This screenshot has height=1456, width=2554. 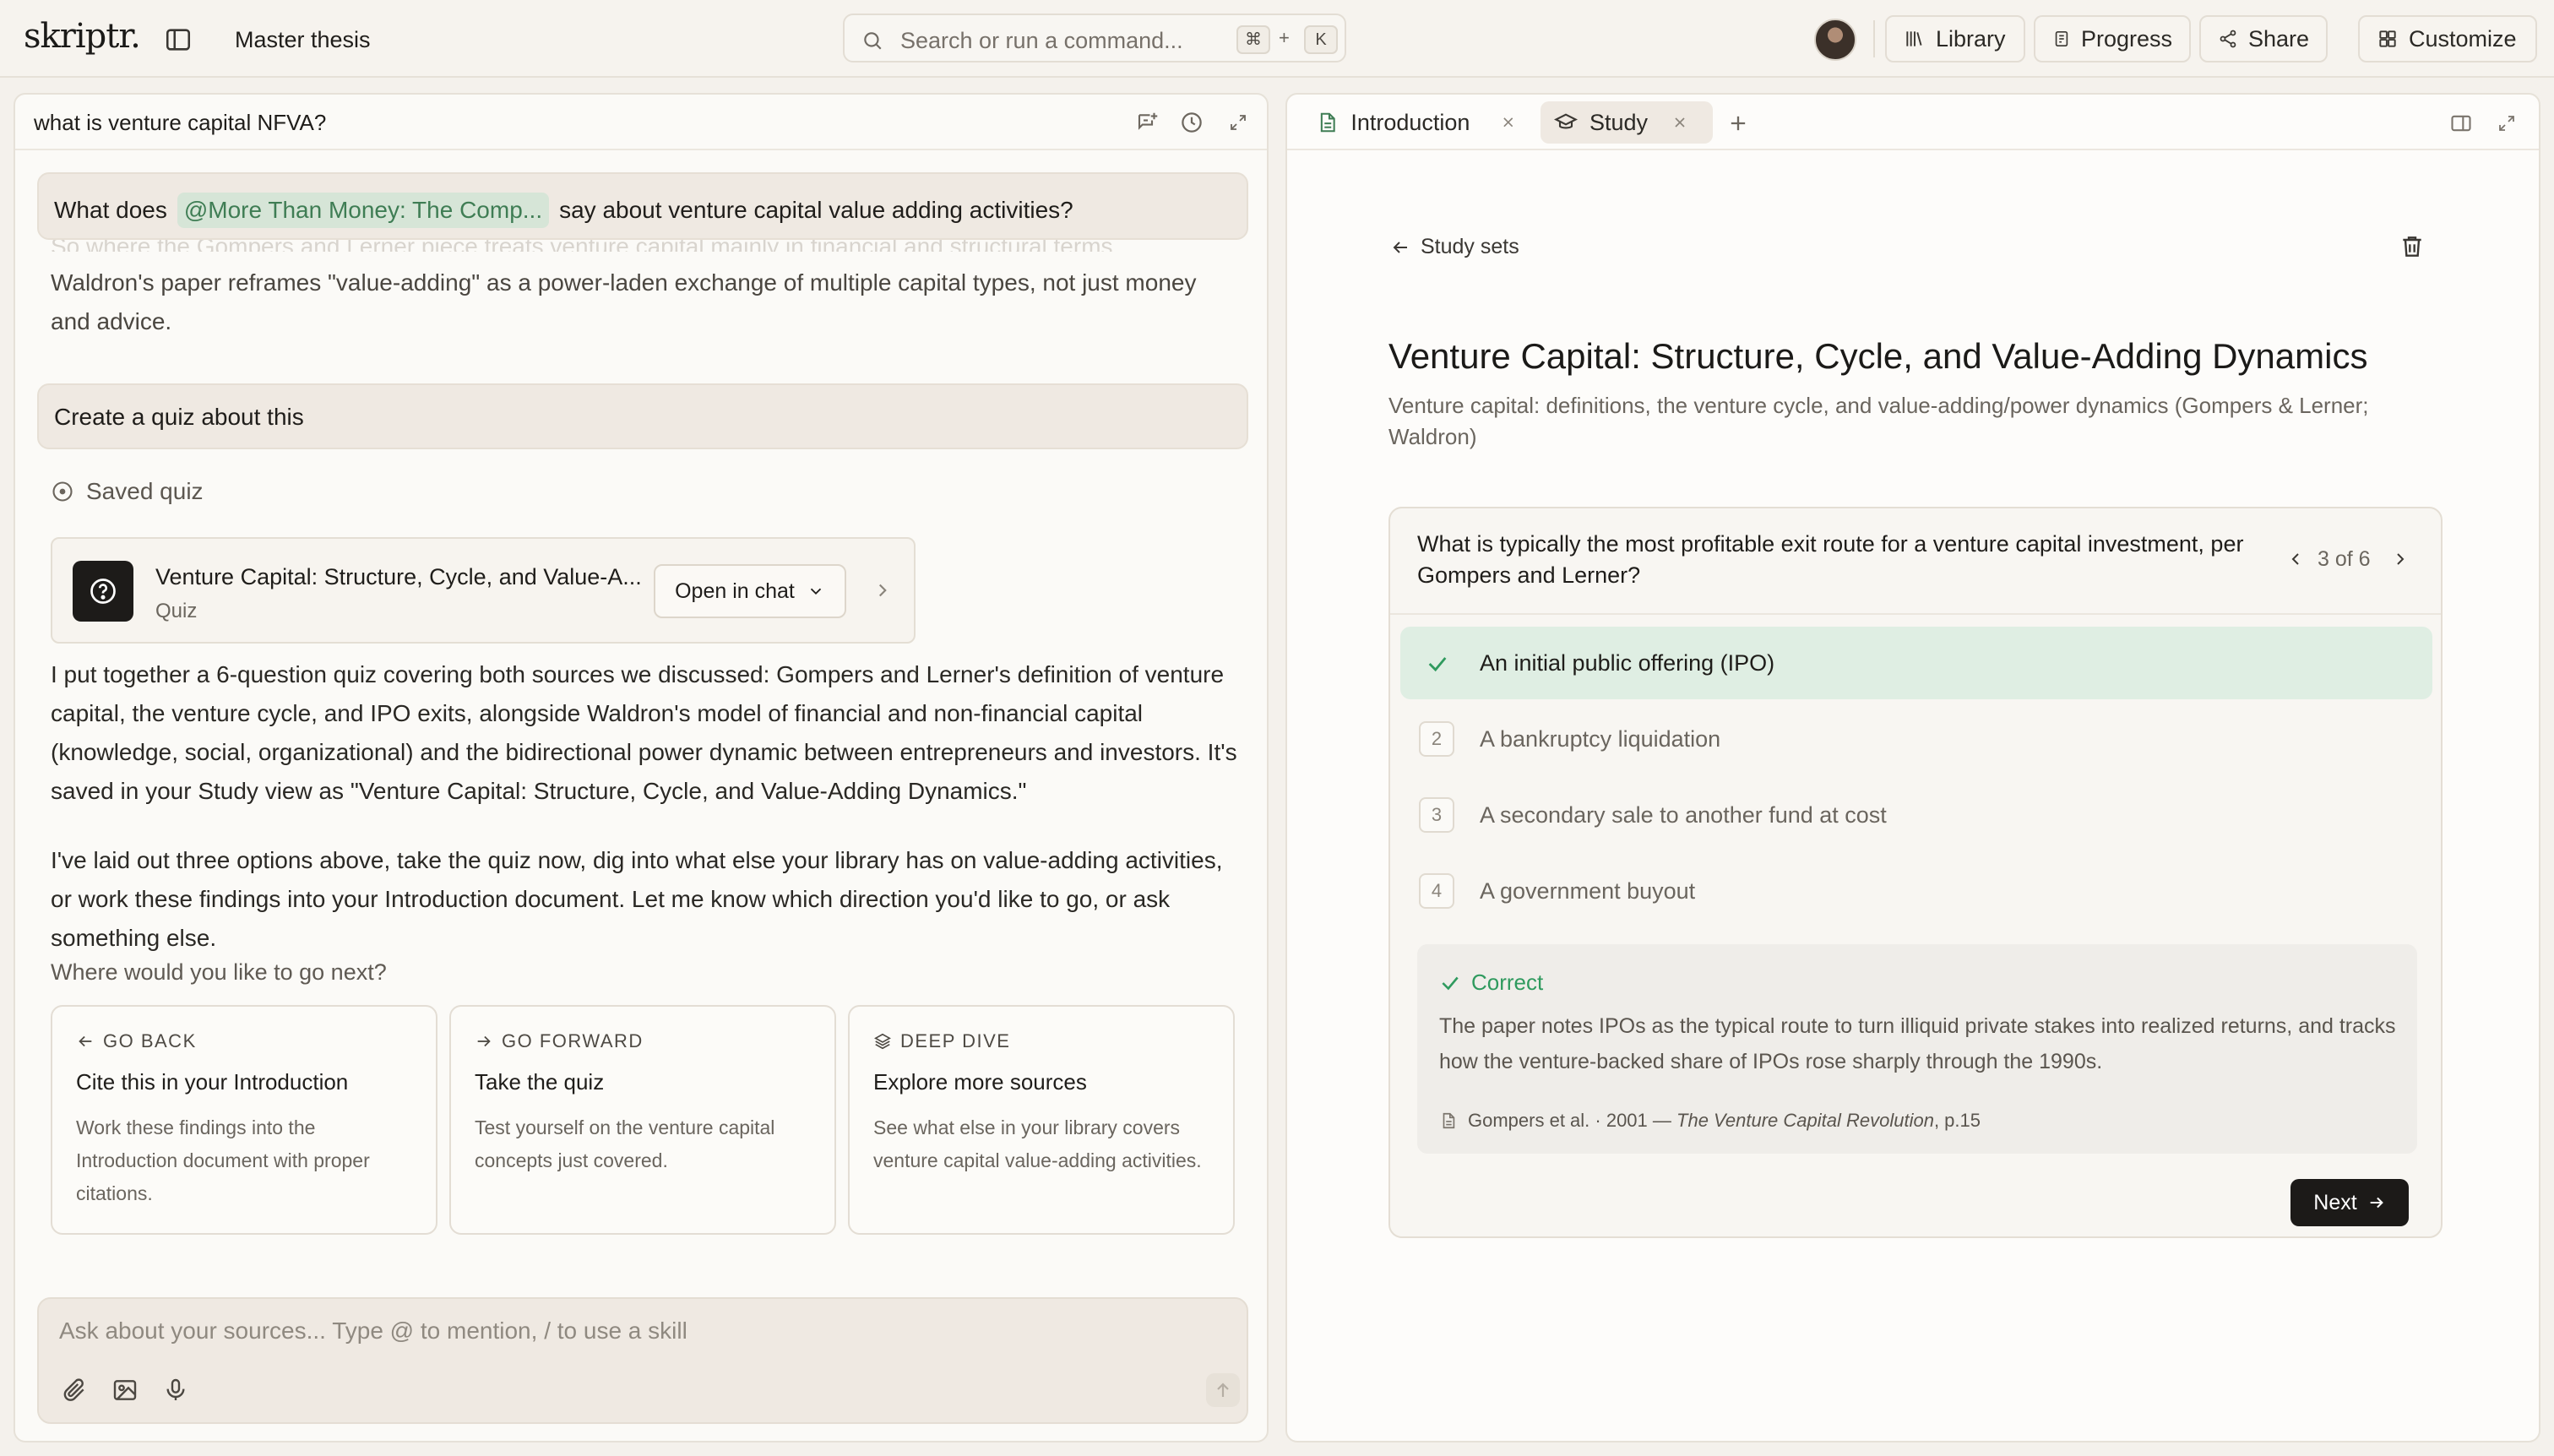 I want to click on microphone-icon, so click(x=175, y=1390).